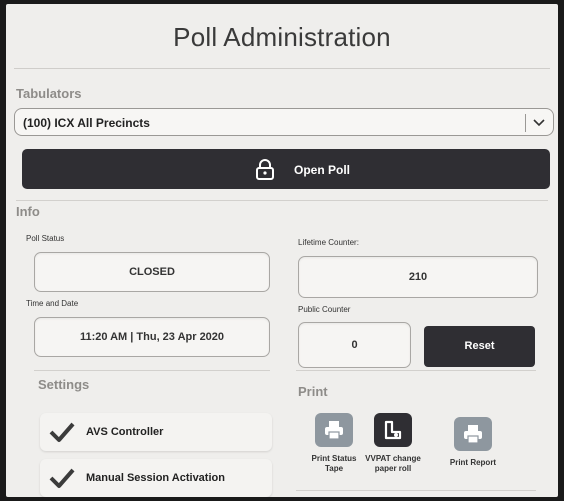  I want to click on time-date-label: Time and Date, so click(52, 303).